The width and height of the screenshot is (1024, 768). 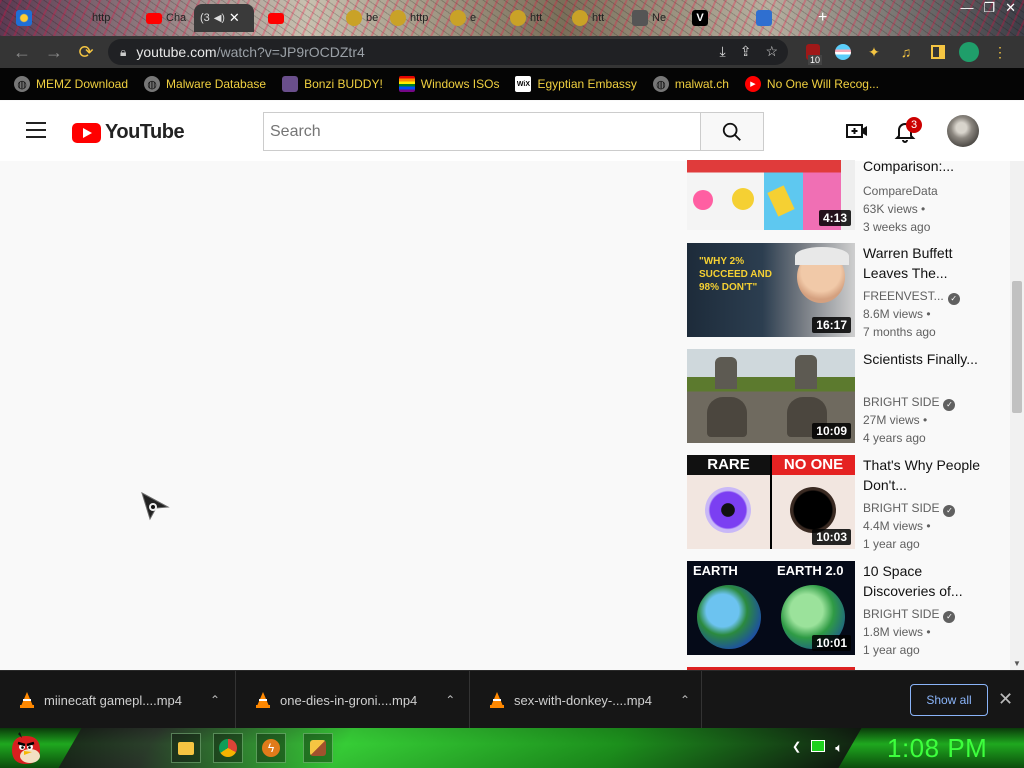 I want to click on start-button-angry-bird-icon, so click(x=26, y=748).